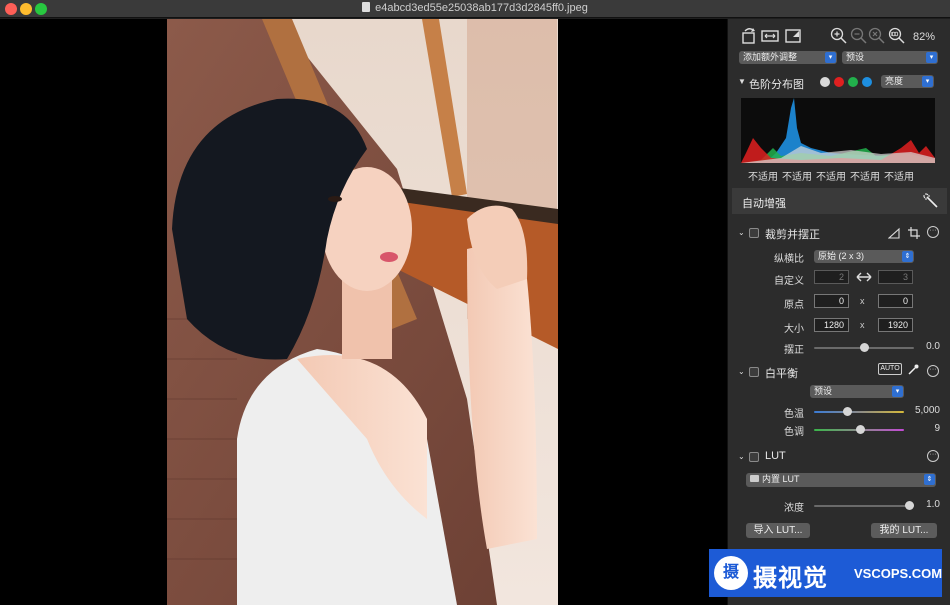  Describe the element at coordinates (831, 325) in the screenshot. I see `size-width-field: 1280` at that location.